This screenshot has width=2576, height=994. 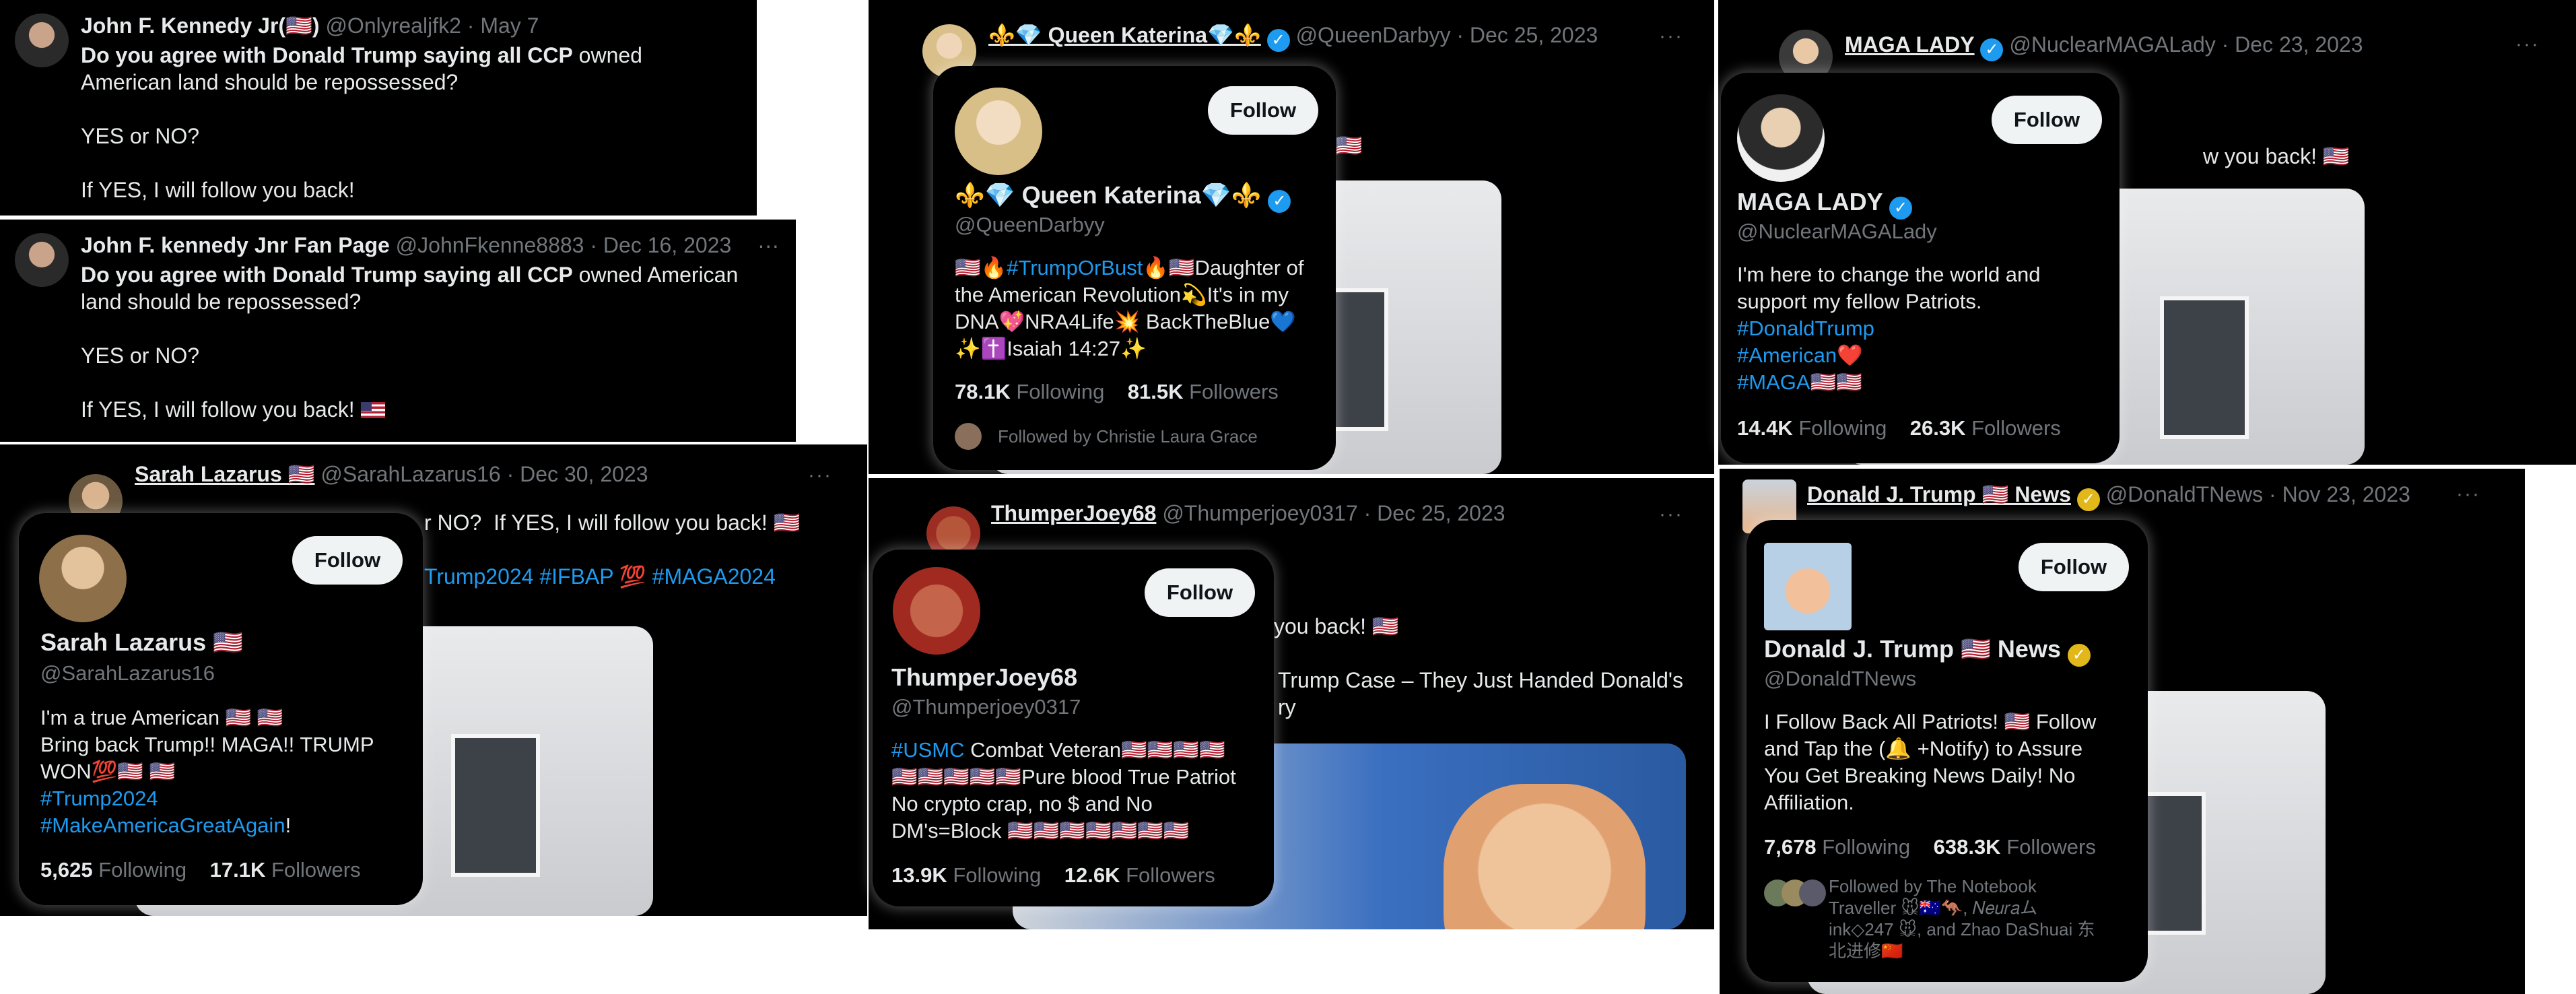 I want to click on tweet-fragment: you back! 🇺🇸, so click(x=1336, y=626).